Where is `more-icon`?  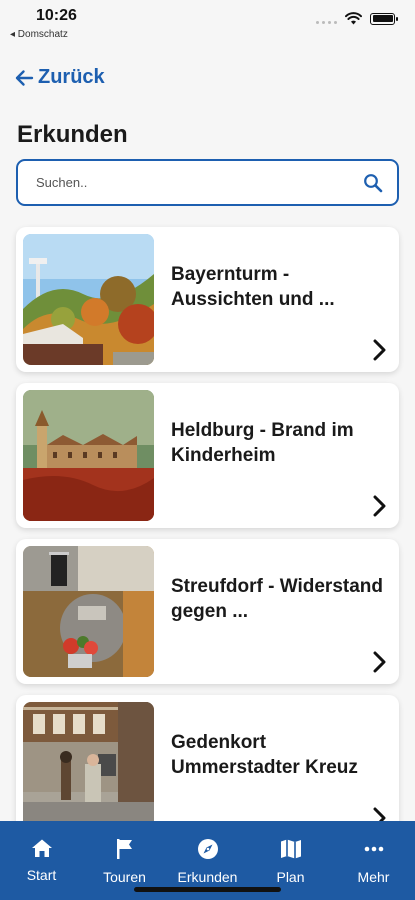
more-icon is located at coordinates (373, 849).